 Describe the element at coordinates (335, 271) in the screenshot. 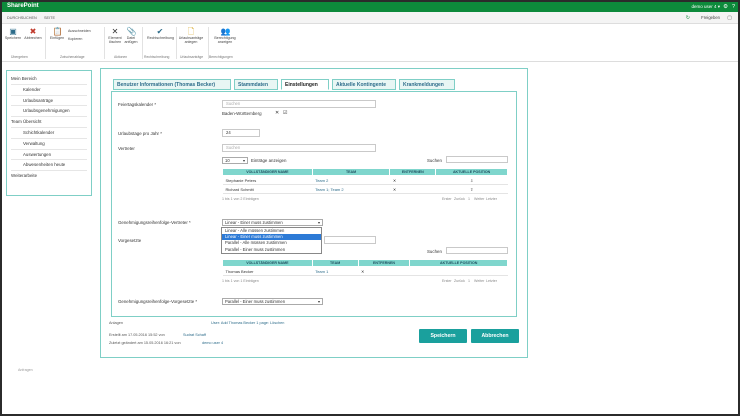

I see `row-team: Team 1` at that location.